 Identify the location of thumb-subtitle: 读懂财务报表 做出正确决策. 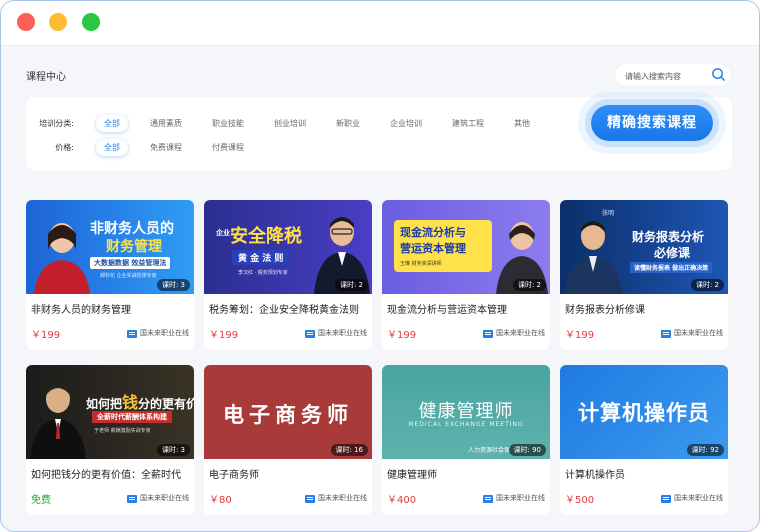
(671, 267).